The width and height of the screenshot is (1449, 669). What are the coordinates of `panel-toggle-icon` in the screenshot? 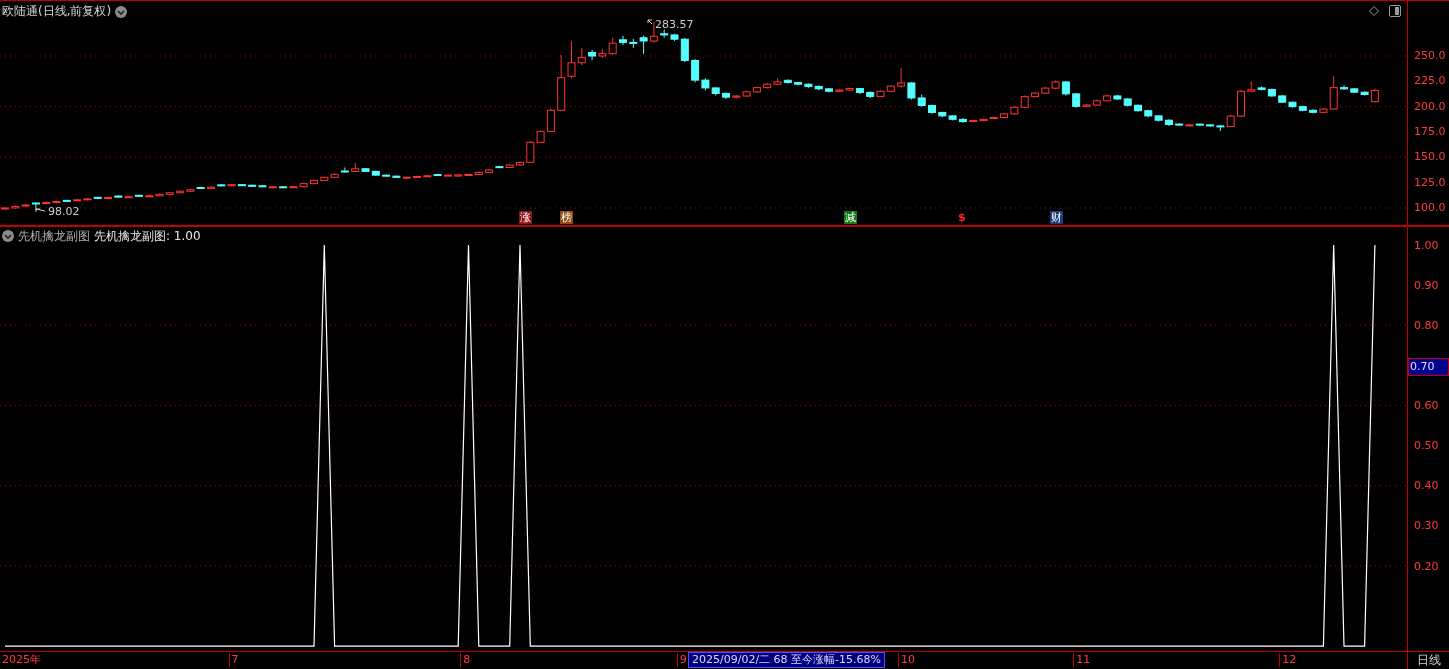 It's located at (1395, 11).